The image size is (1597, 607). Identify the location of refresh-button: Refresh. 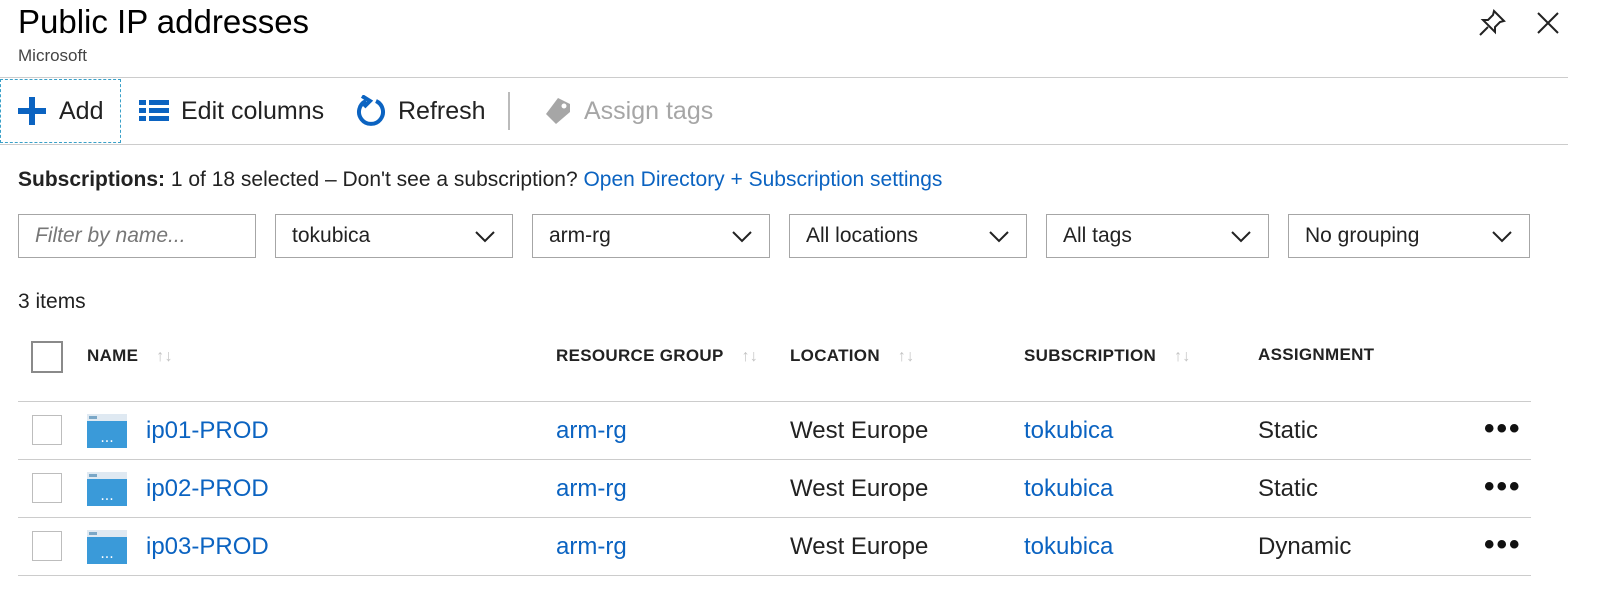
(421, 111).